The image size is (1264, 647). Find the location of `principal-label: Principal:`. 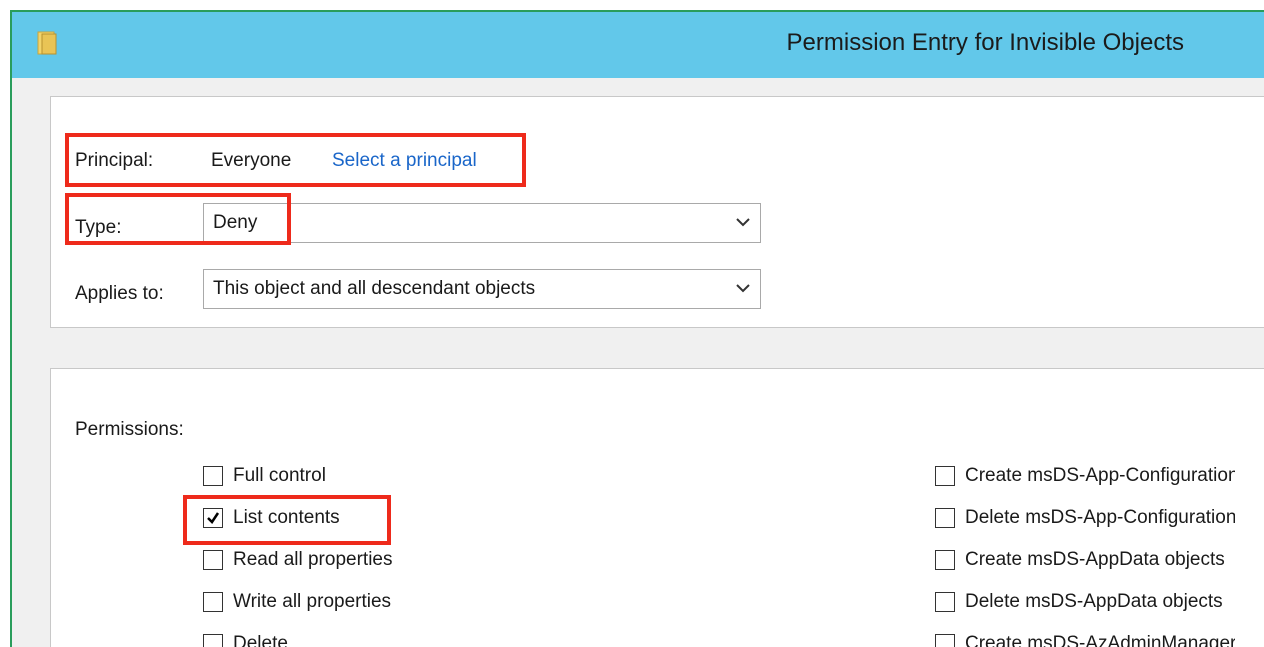

principal-label: Principal: is located at coordinates (114, 160).